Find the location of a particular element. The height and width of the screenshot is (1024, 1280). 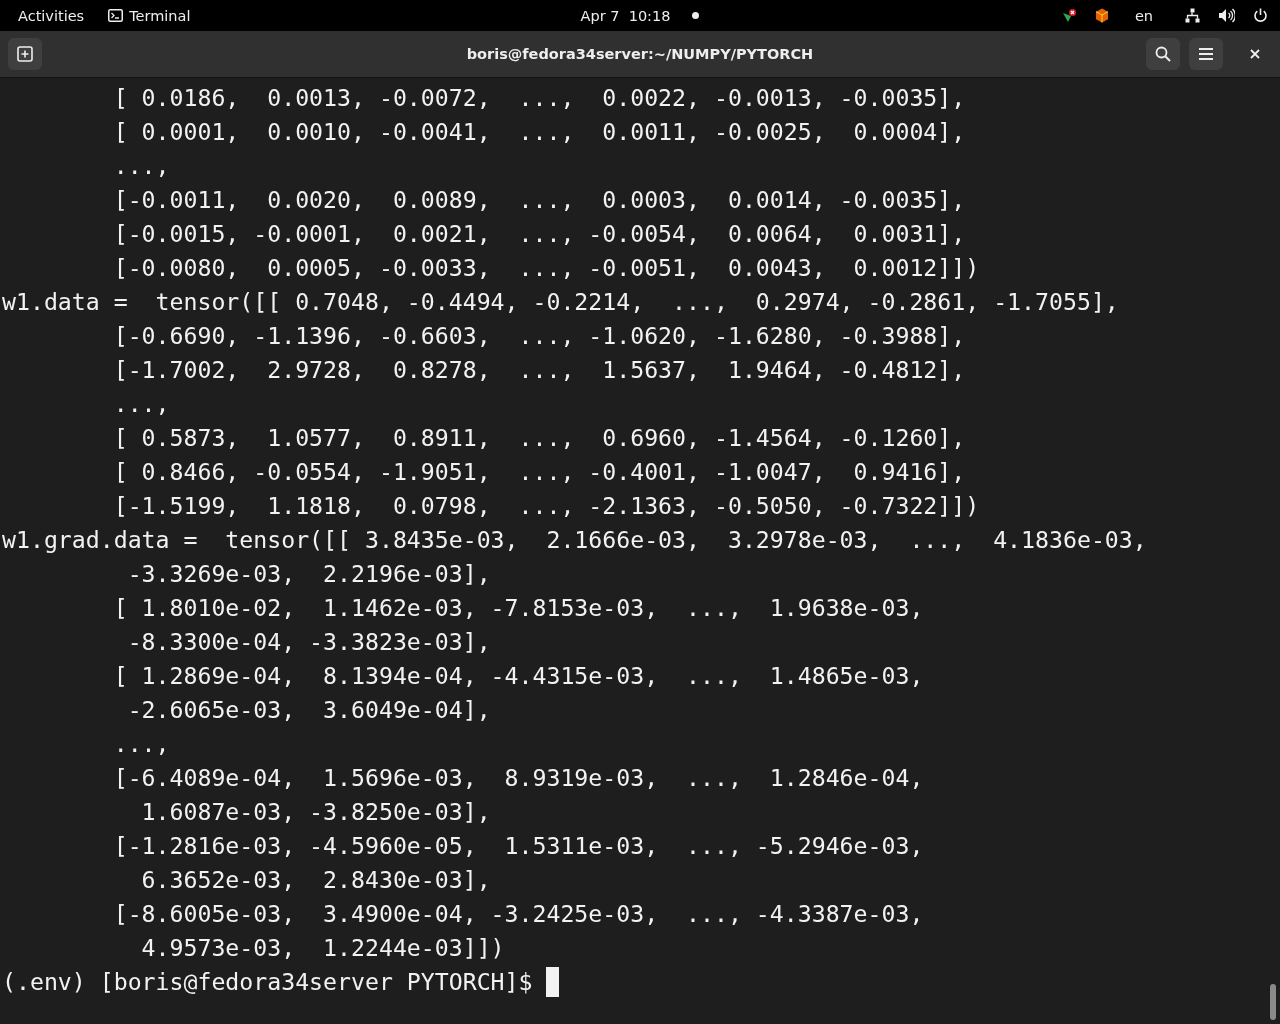

network-error-icon is located at coordinates (1068, 15).